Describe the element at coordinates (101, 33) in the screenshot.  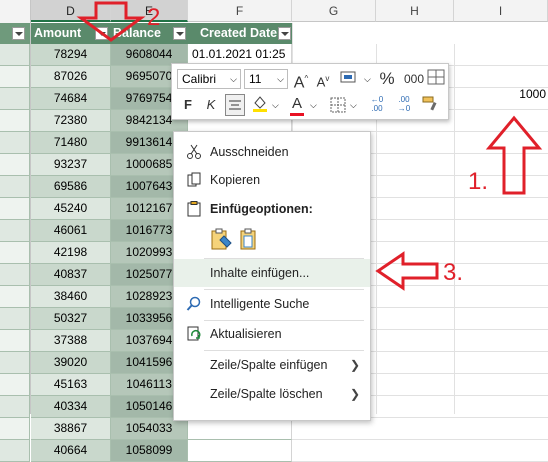
I see `filter-button-amount` at that location.